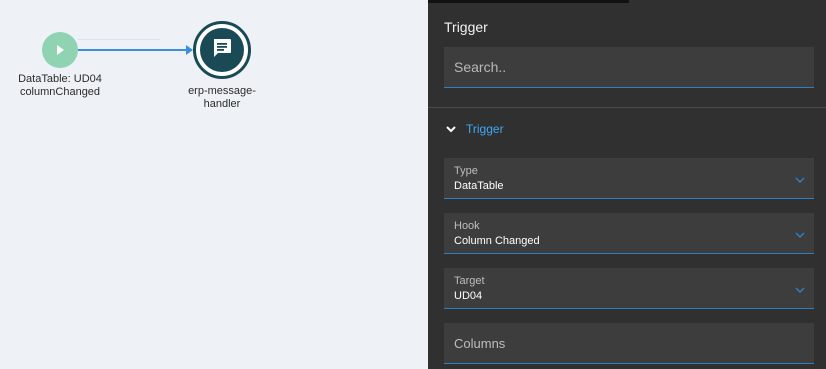 This screenshot has width=826, height=369. I want to click on play-icon, so click(60, 50).